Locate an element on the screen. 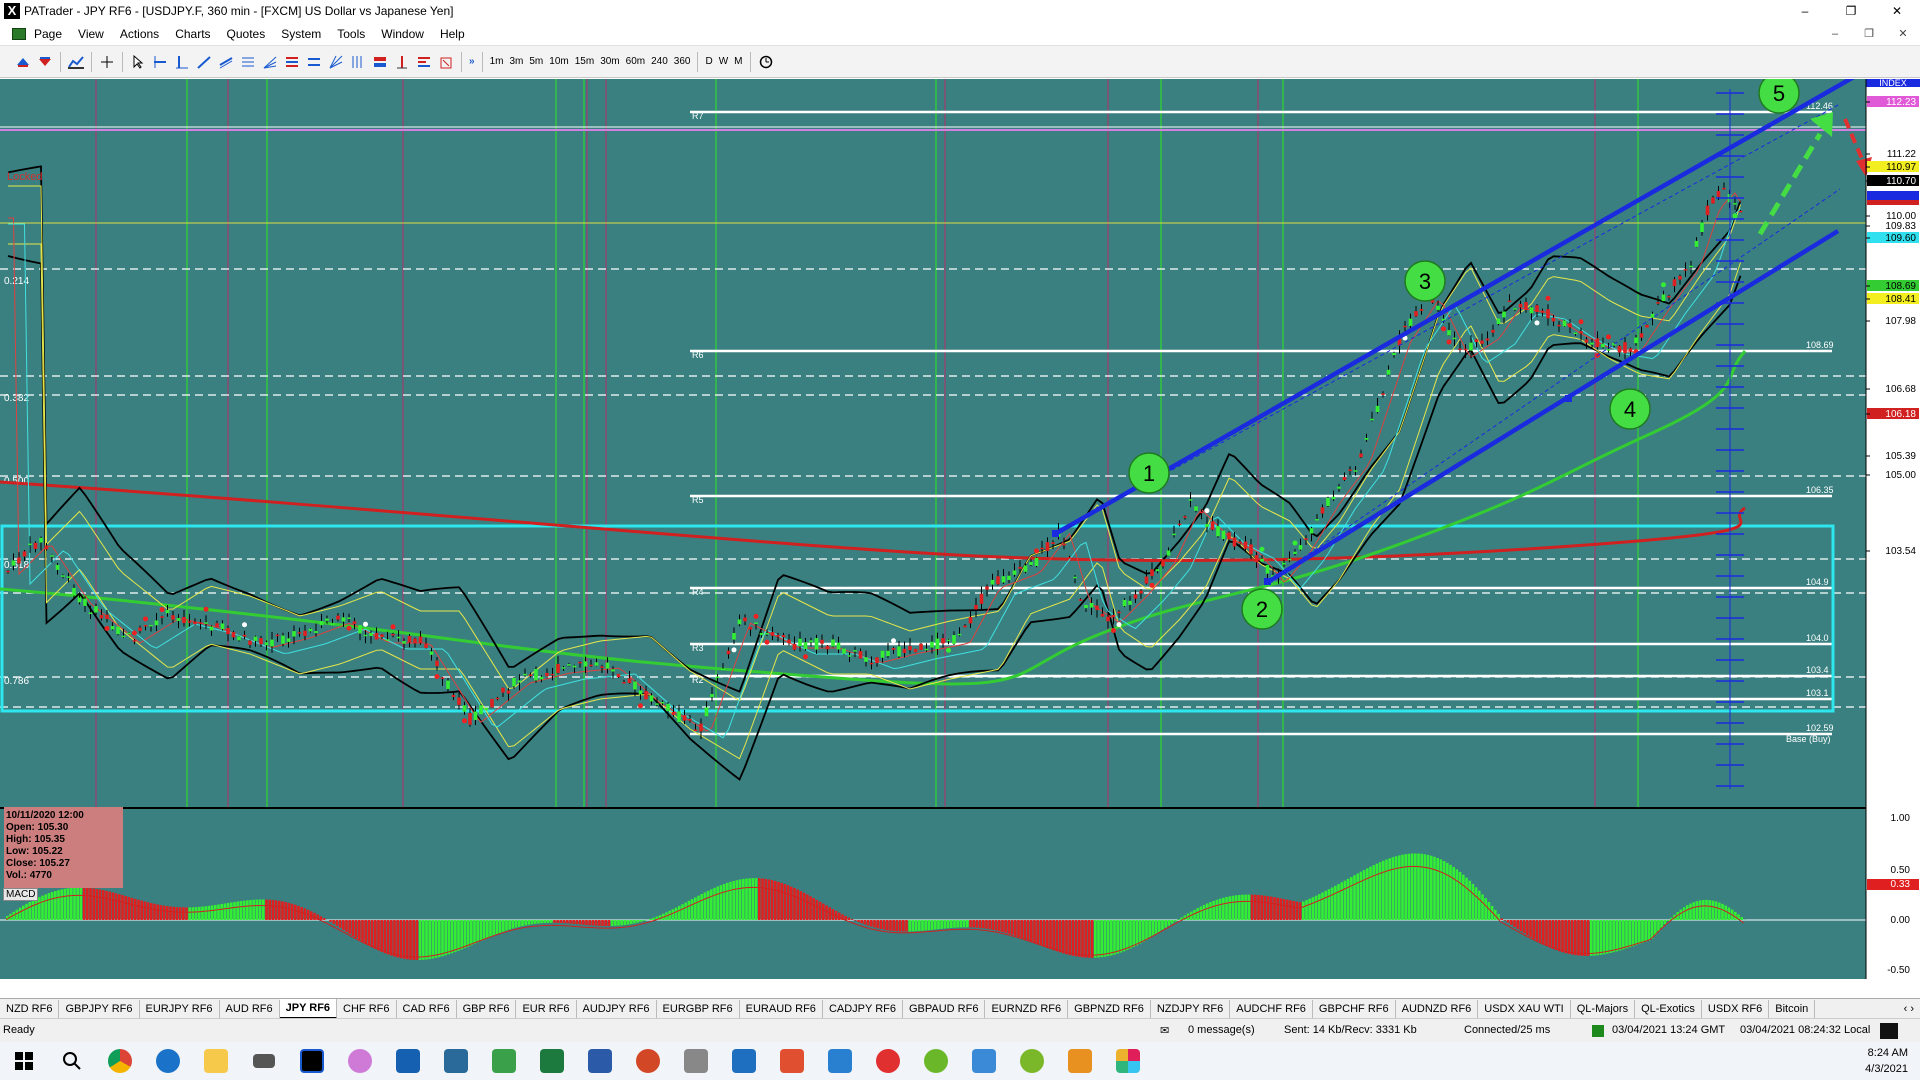 The height and width of the screenshot is (1080, 1920). chart-tab: EURJPY RF6 is located at coordinates (180, 1008).